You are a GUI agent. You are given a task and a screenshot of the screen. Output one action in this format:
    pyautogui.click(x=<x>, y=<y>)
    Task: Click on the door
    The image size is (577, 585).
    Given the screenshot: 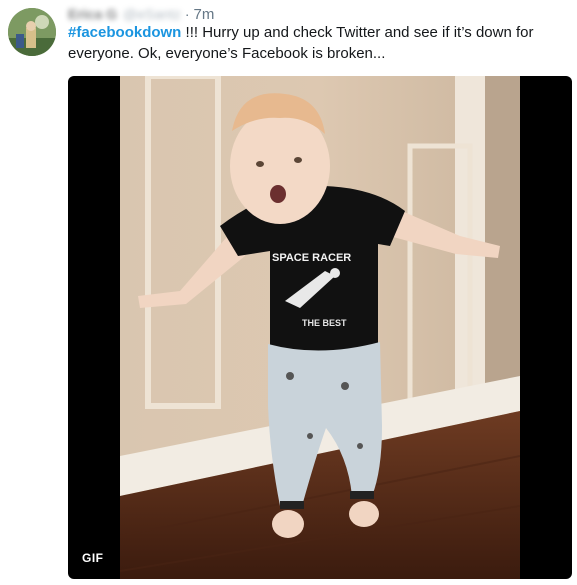 What is the action you would take?
    pyautogui.click(x=502, y=236)
    